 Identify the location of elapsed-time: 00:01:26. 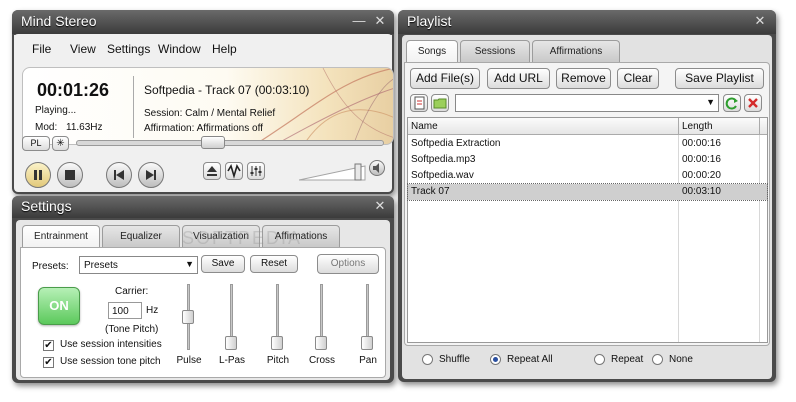
(73, 90).